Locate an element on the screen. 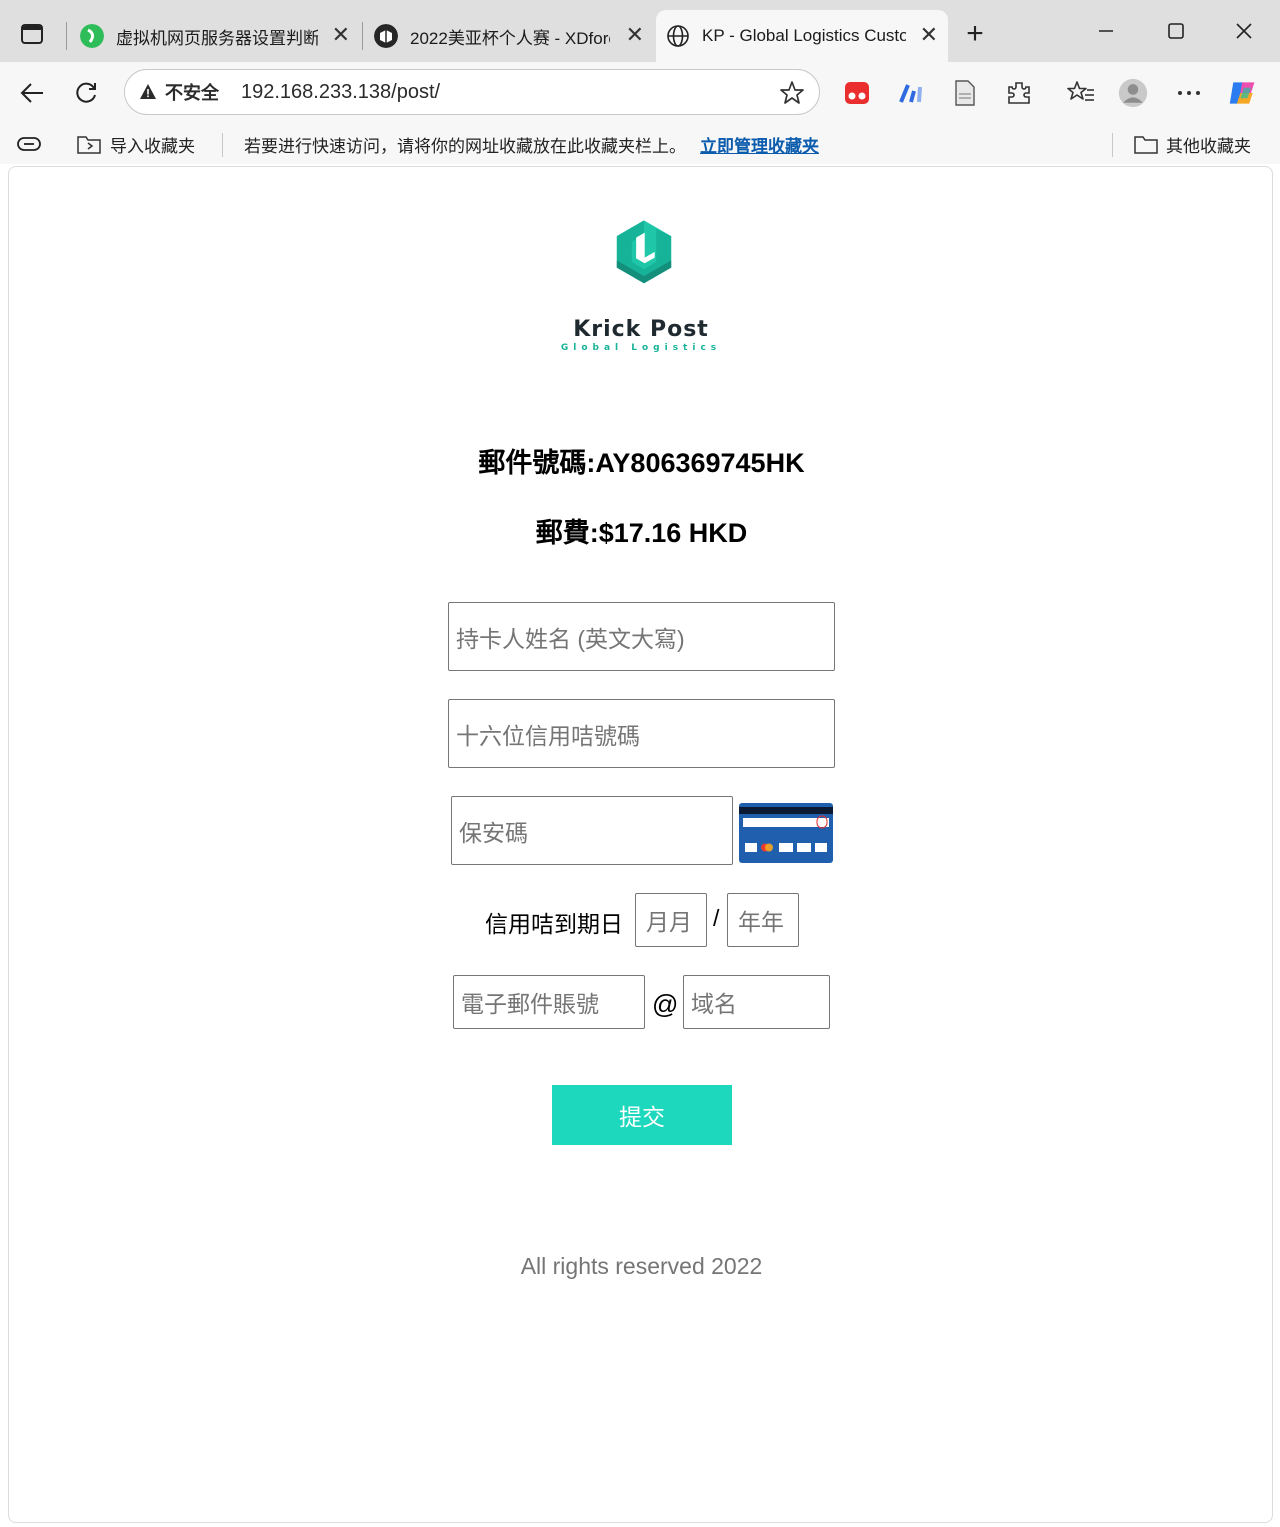 The height and width of the screenshot is (1527, 1280). tab-meiya-cup: 2022美亚杯个人赛 - XDforensics ✕ is located at coordinates (509, 36).